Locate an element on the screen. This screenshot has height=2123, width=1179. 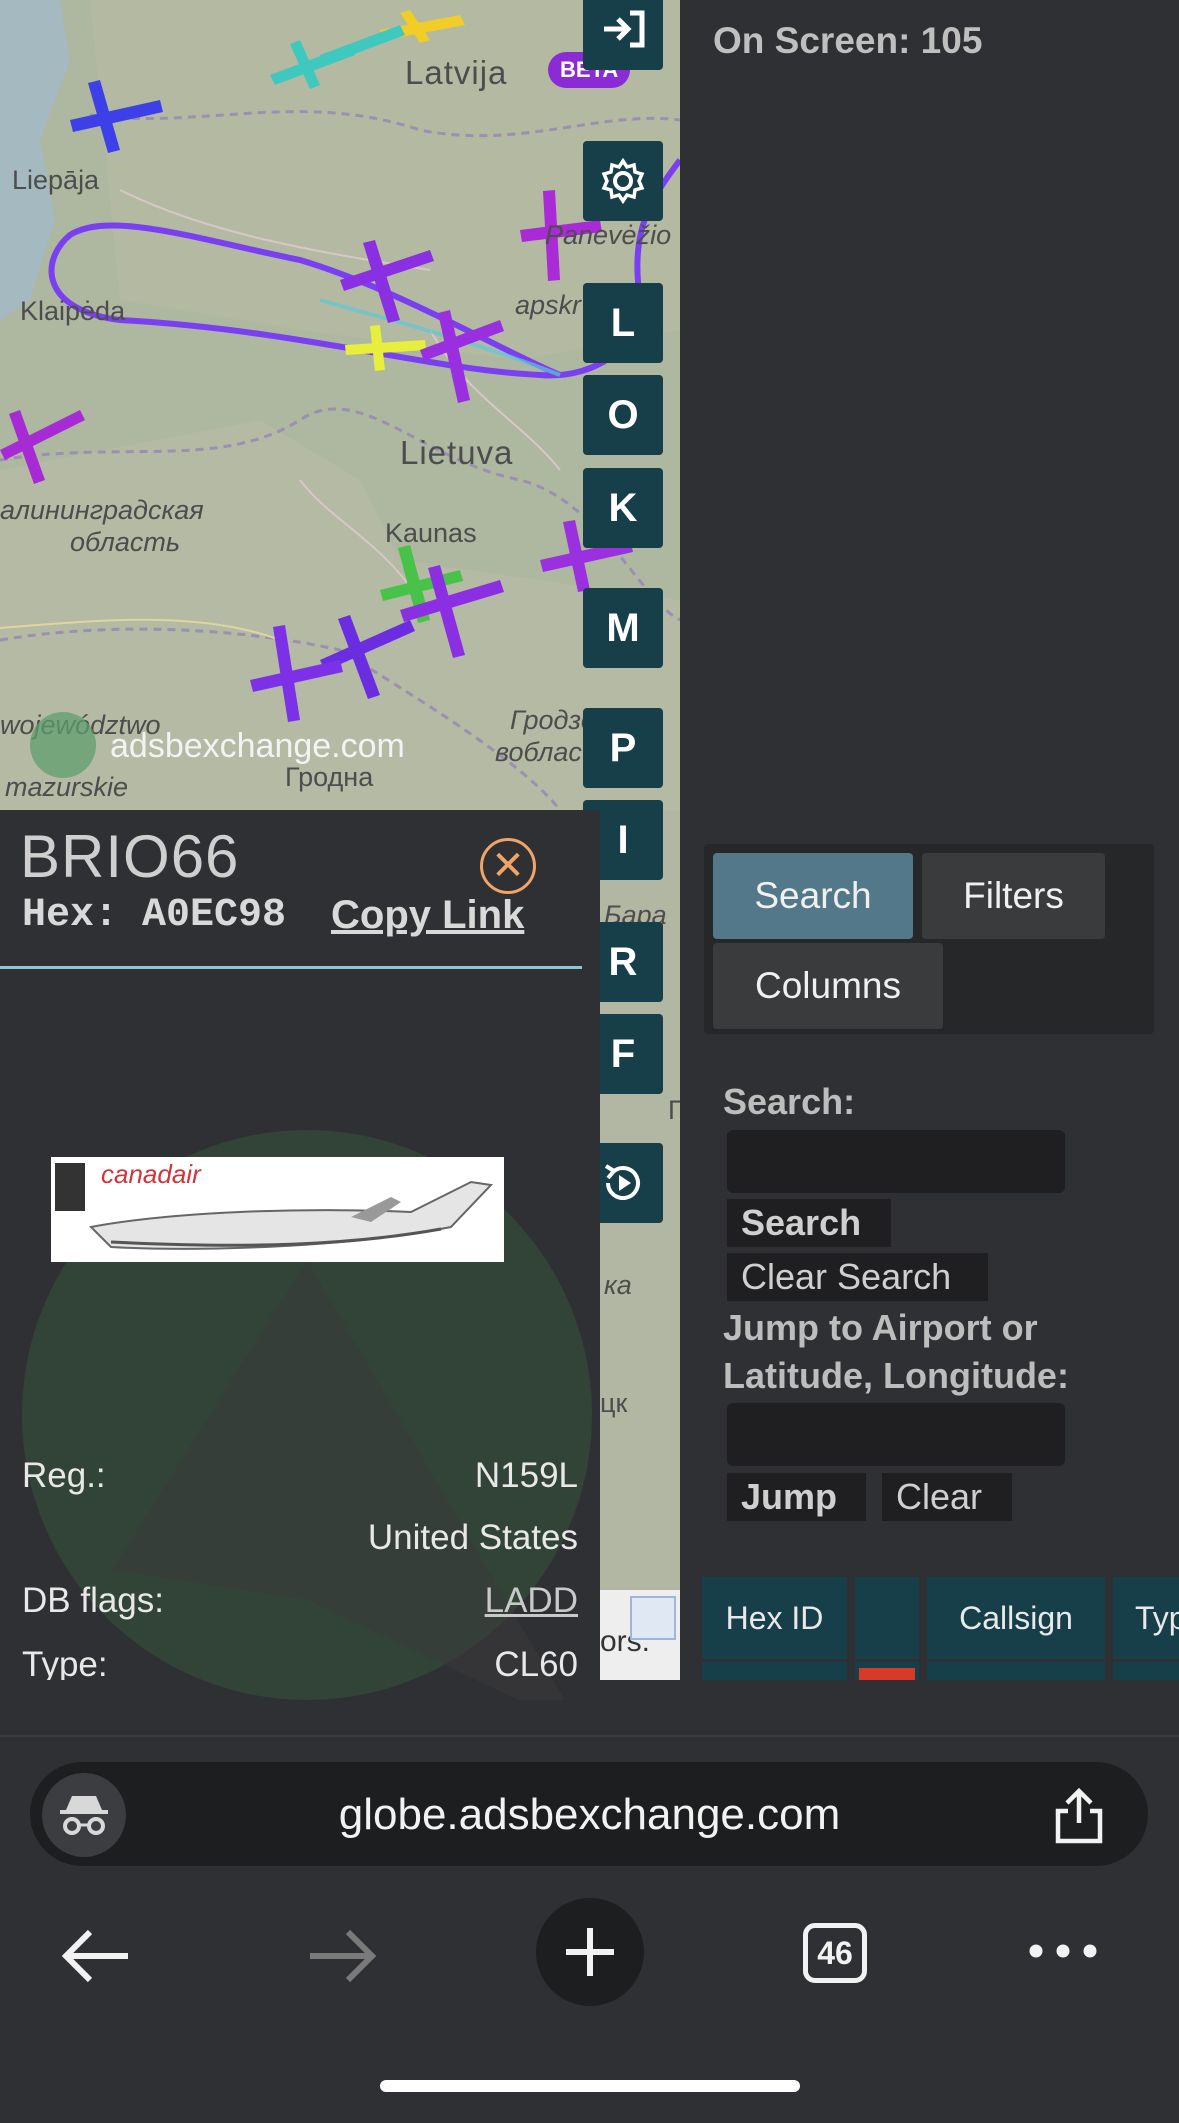
type-label: Type: is located at coordinates (65, 1662).